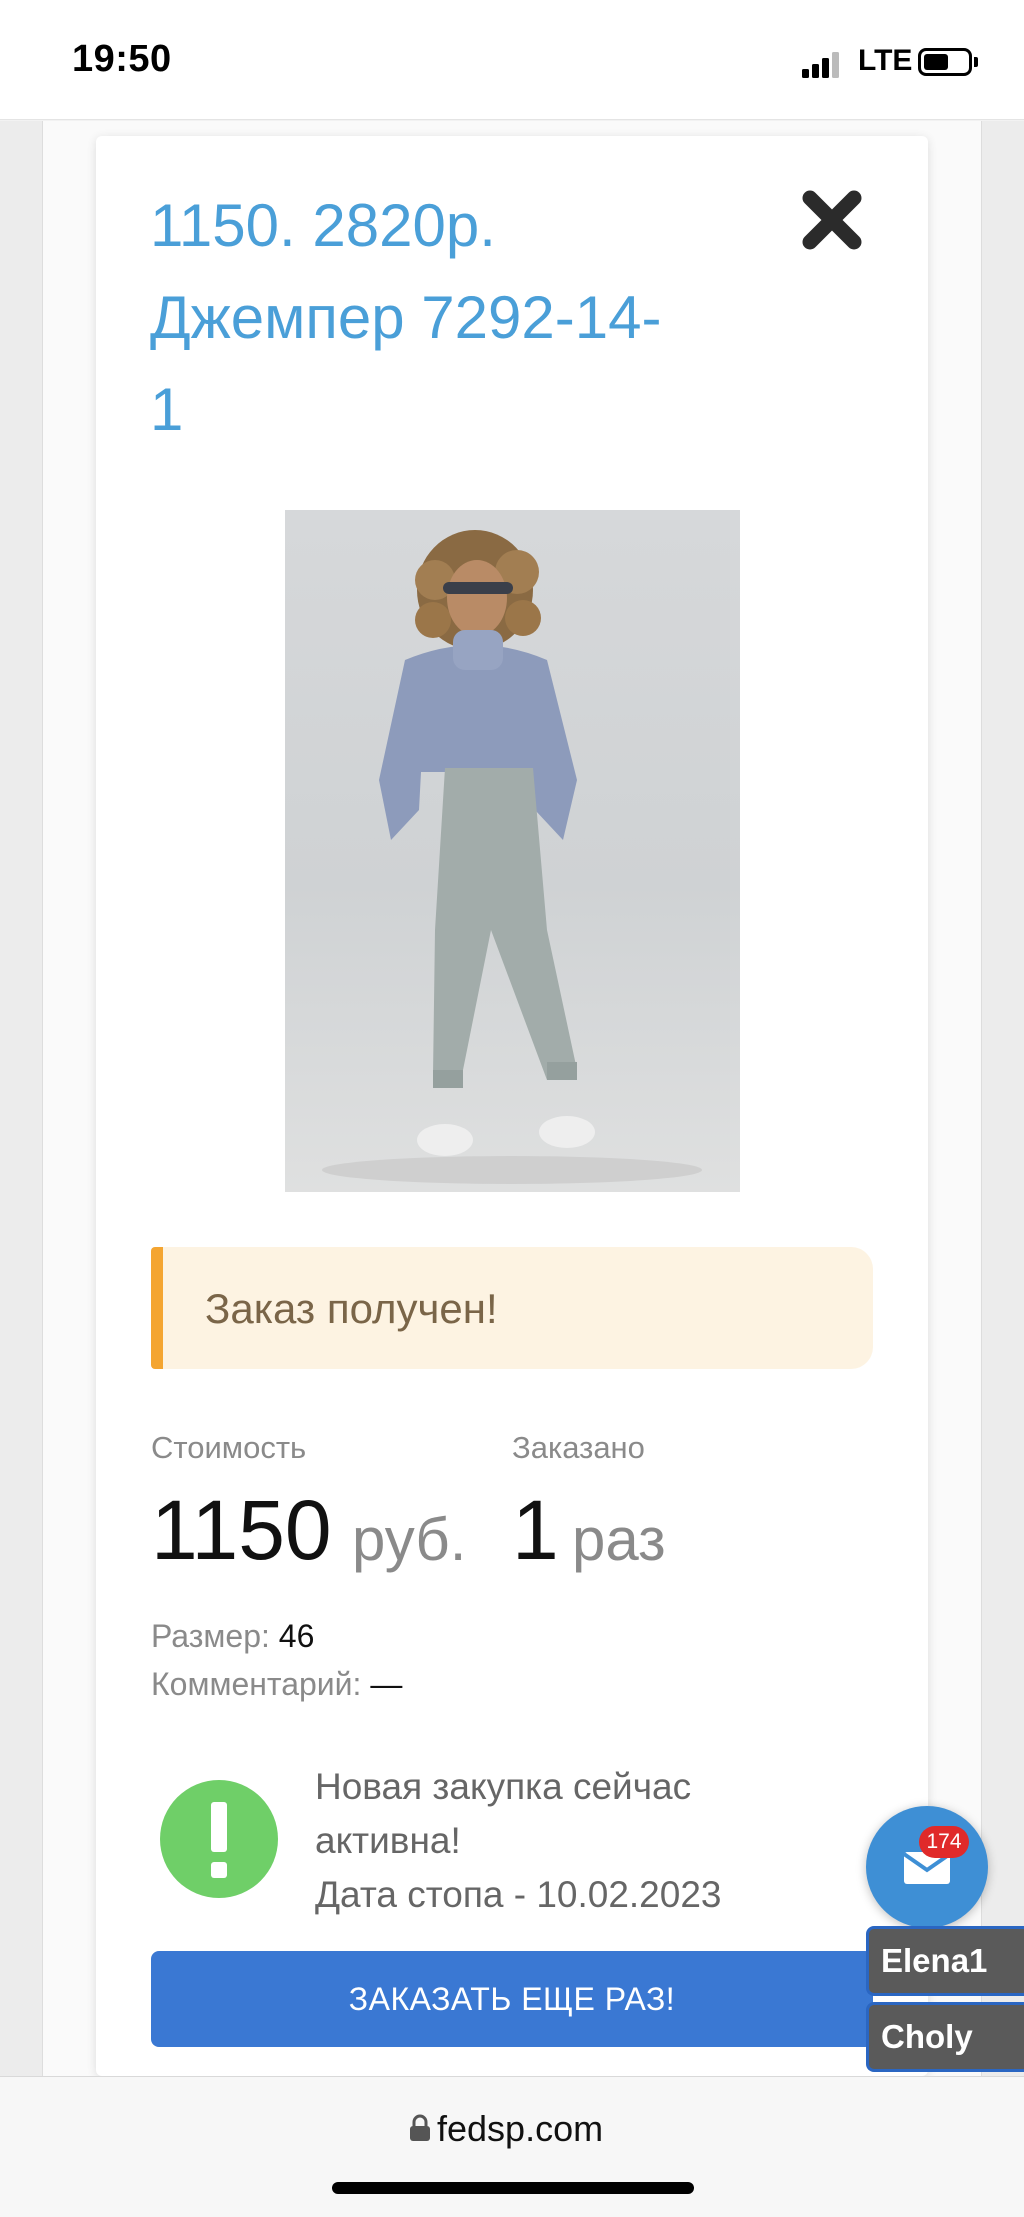 This screenshot has height=2217, width=1024. I want to click on chat-user-choly: Choly, so click(945, 2037).